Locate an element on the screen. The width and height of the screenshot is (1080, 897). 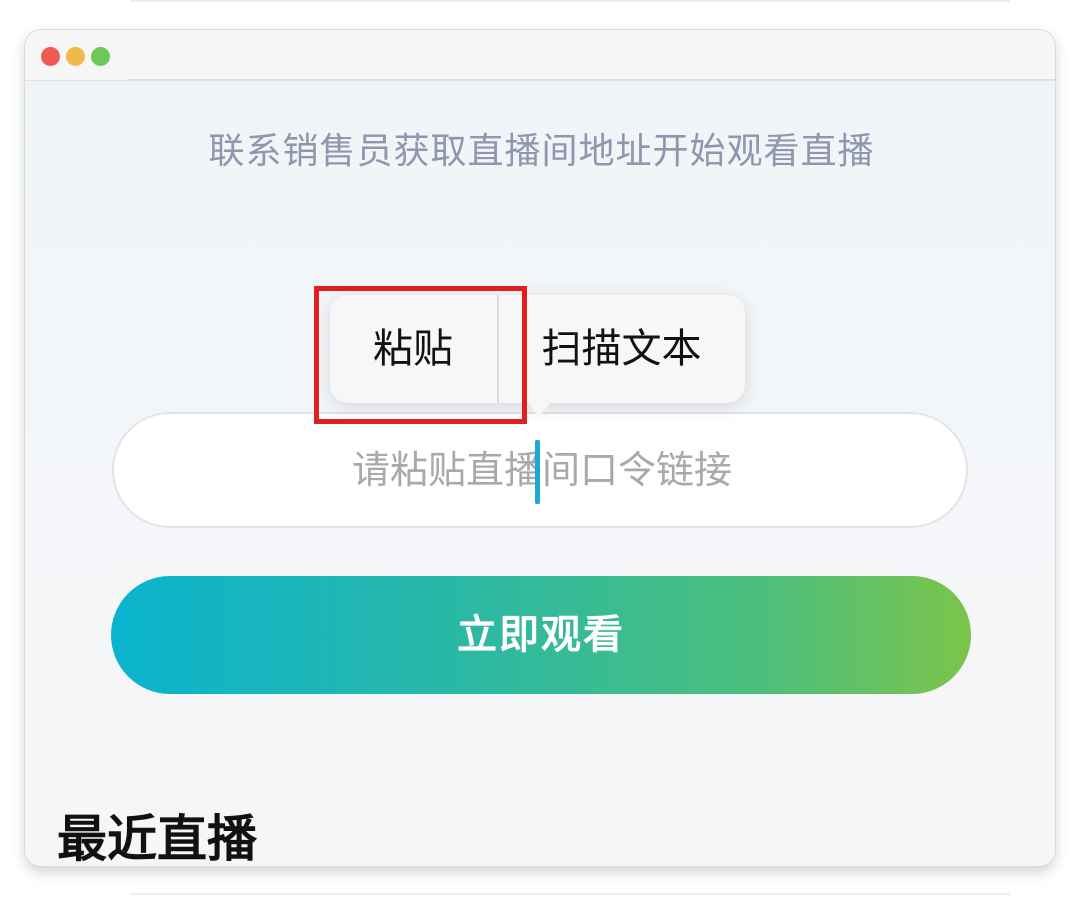
bottom-divider is located at coordinates (570, 894).